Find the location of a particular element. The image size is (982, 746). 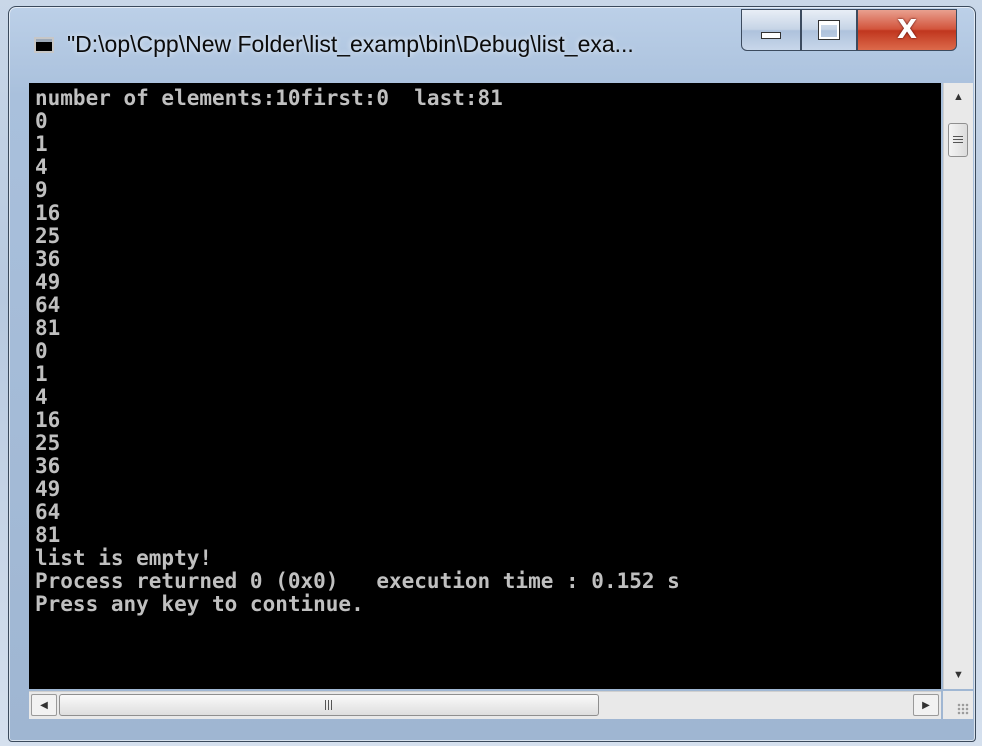

maximize-button is located at coordinates (829, 30).